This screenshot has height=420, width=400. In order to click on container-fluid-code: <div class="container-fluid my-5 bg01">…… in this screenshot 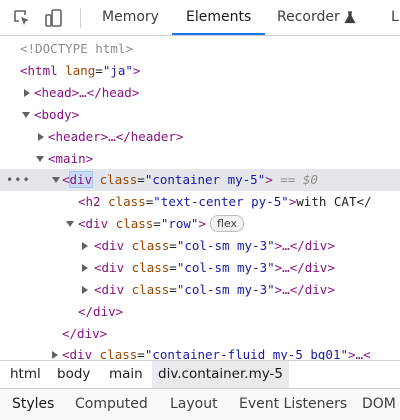, I will do `click(216, 353)`.